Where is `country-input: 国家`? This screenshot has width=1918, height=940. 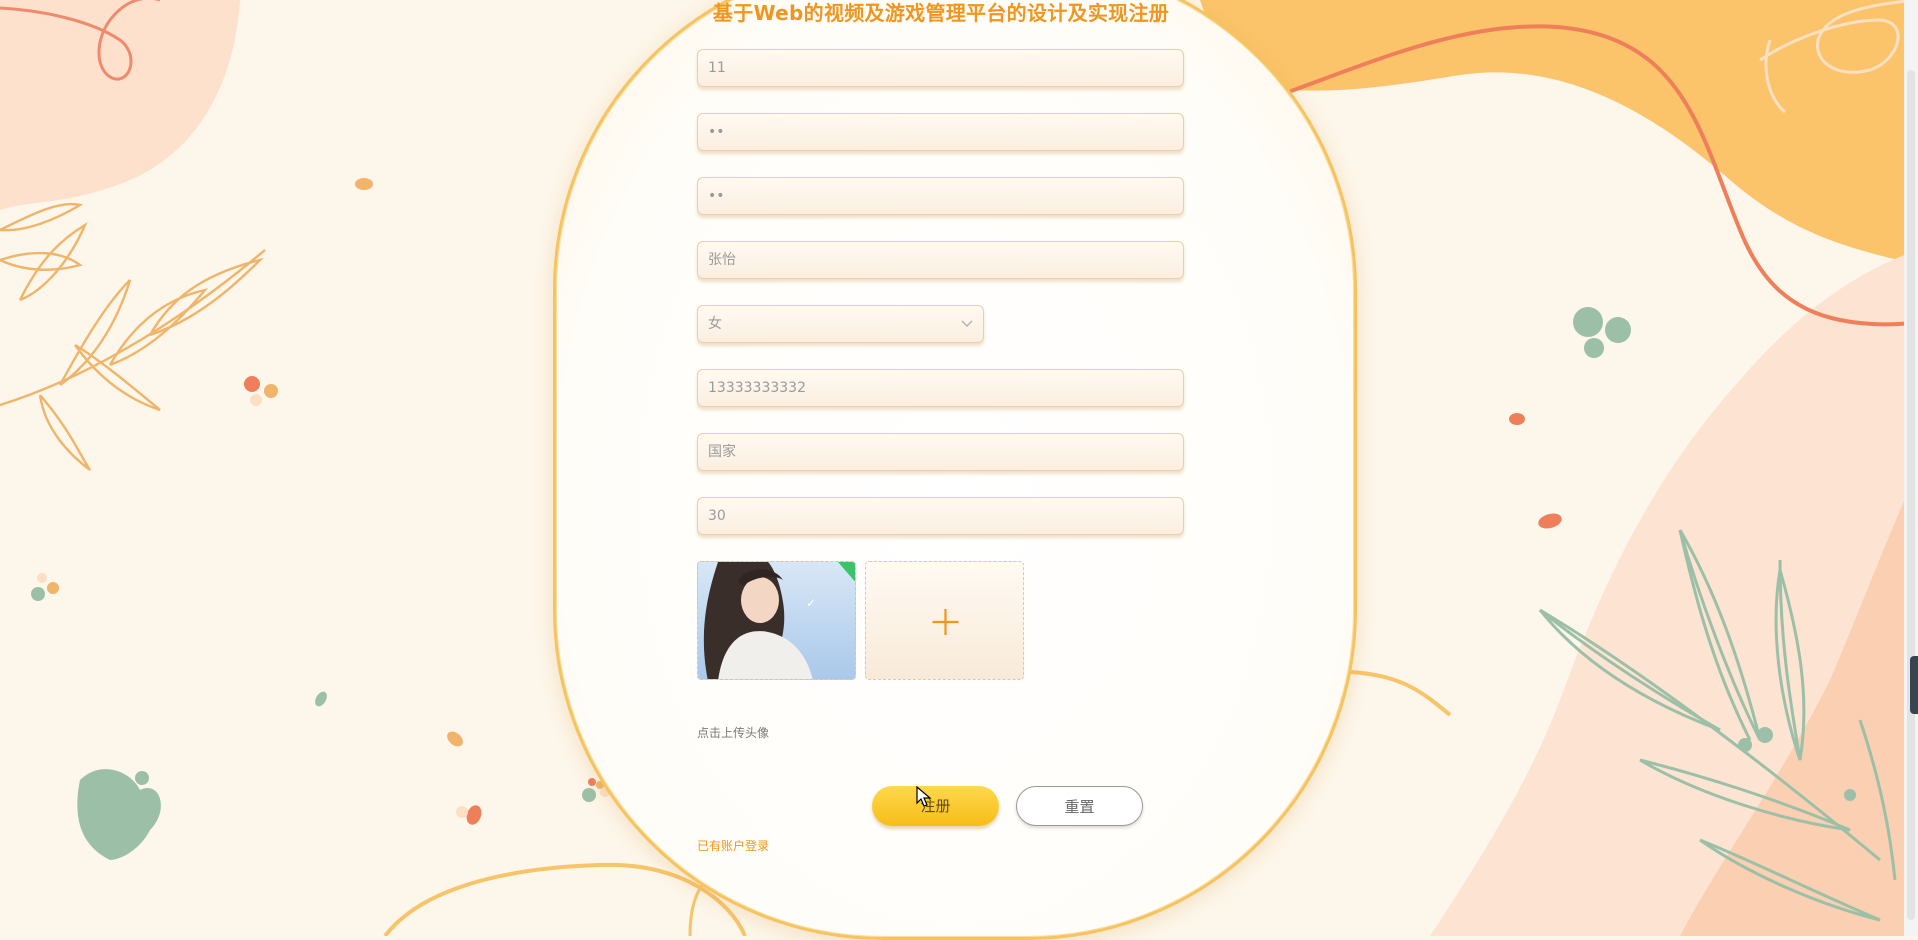
country-input: 国家 is located at coordinates (940, 452).